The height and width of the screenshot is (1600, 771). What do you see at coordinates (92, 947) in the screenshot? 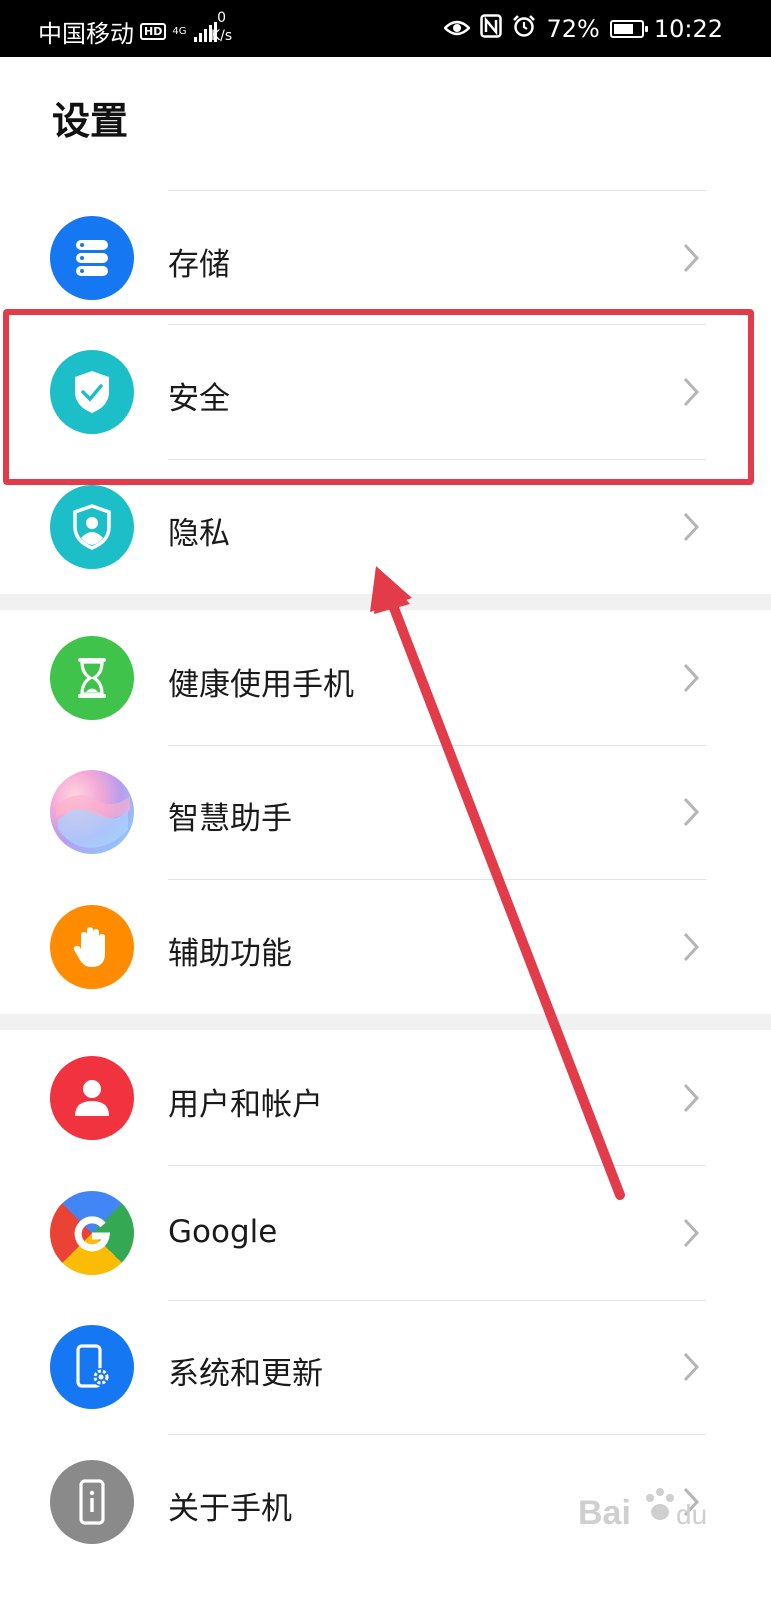
I see `hand-icon` at bounding box center [92, 947].